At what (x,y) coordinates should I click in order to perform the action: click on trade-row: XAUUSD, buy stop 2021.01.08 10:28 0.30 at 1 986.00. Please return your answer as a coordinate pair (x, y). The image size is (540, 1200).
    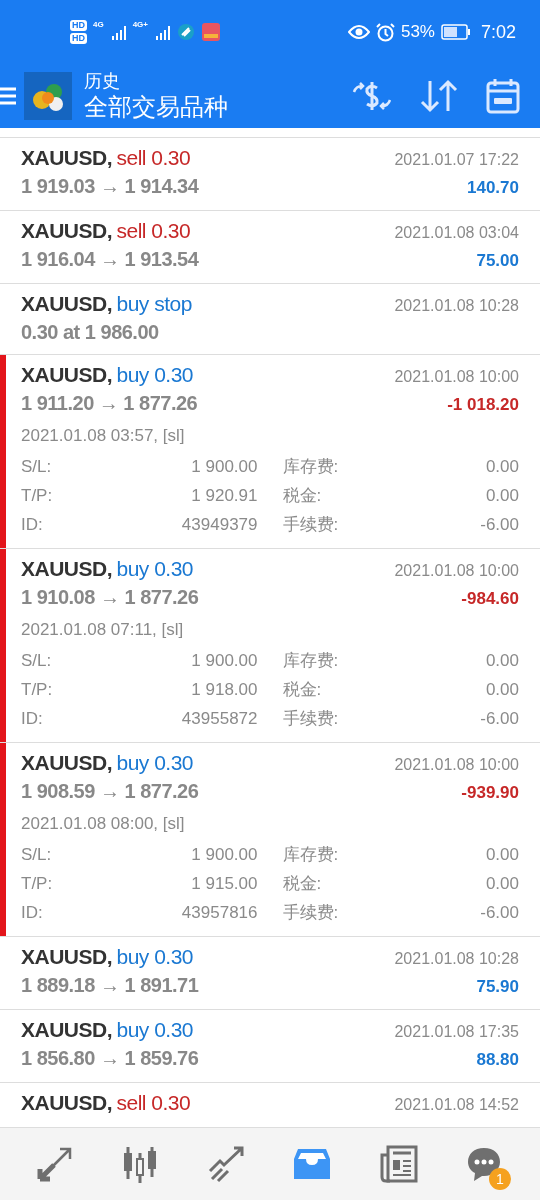
    Looking at the image, I should click on (270, 319).